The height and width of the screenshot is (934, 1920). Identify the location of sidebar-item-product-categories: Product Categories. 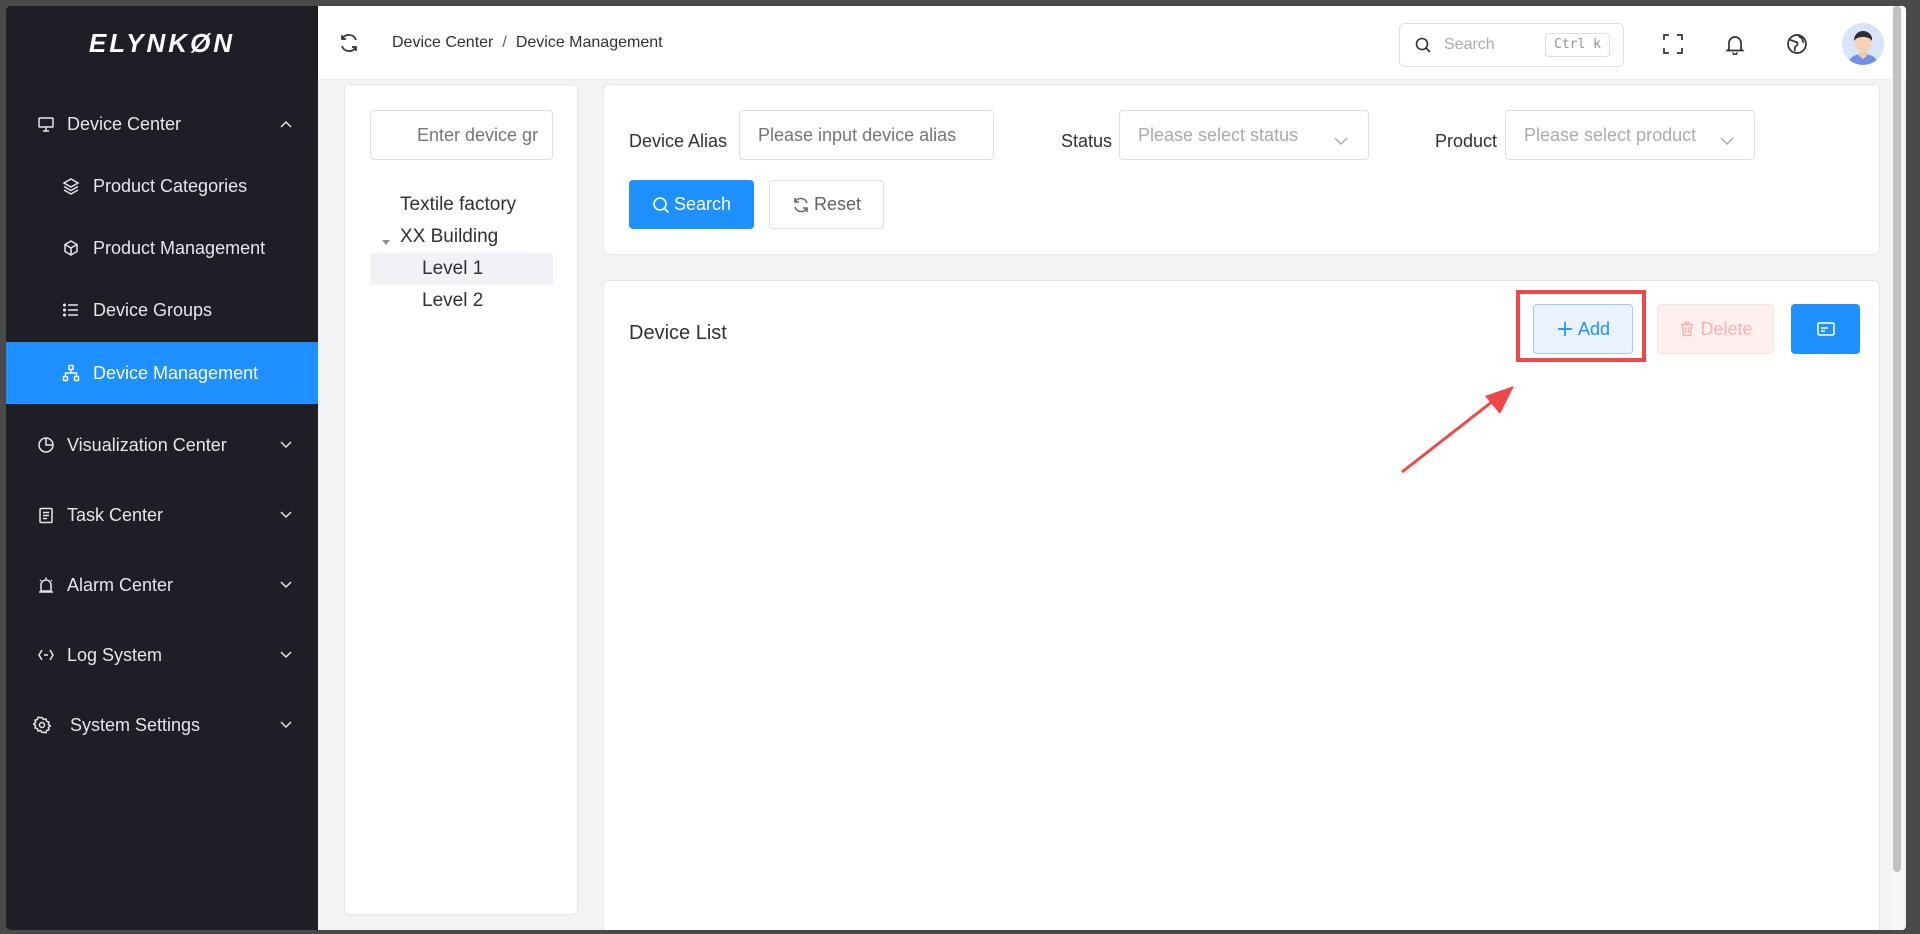
(162, 186).